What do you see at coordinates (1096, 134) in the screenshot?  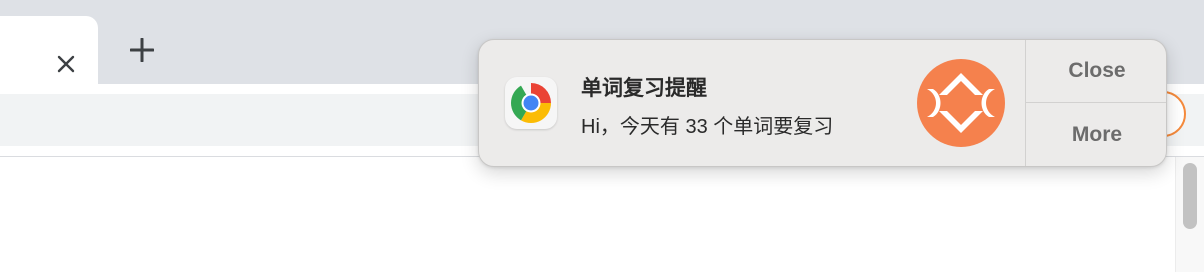 I see `more-button: More` at bounding box center [1096, 134].